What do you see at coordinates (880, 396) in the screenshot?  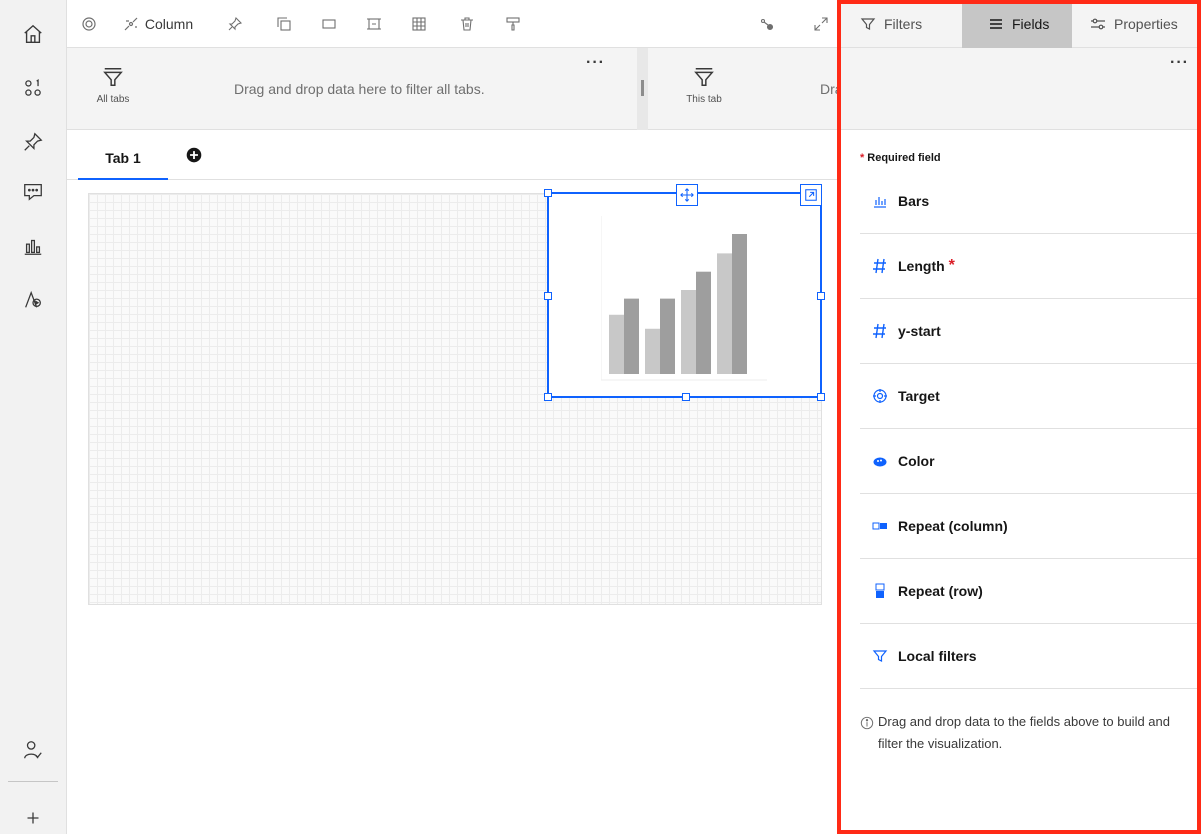 I see `target-icon` at bounding box center [880, 396].